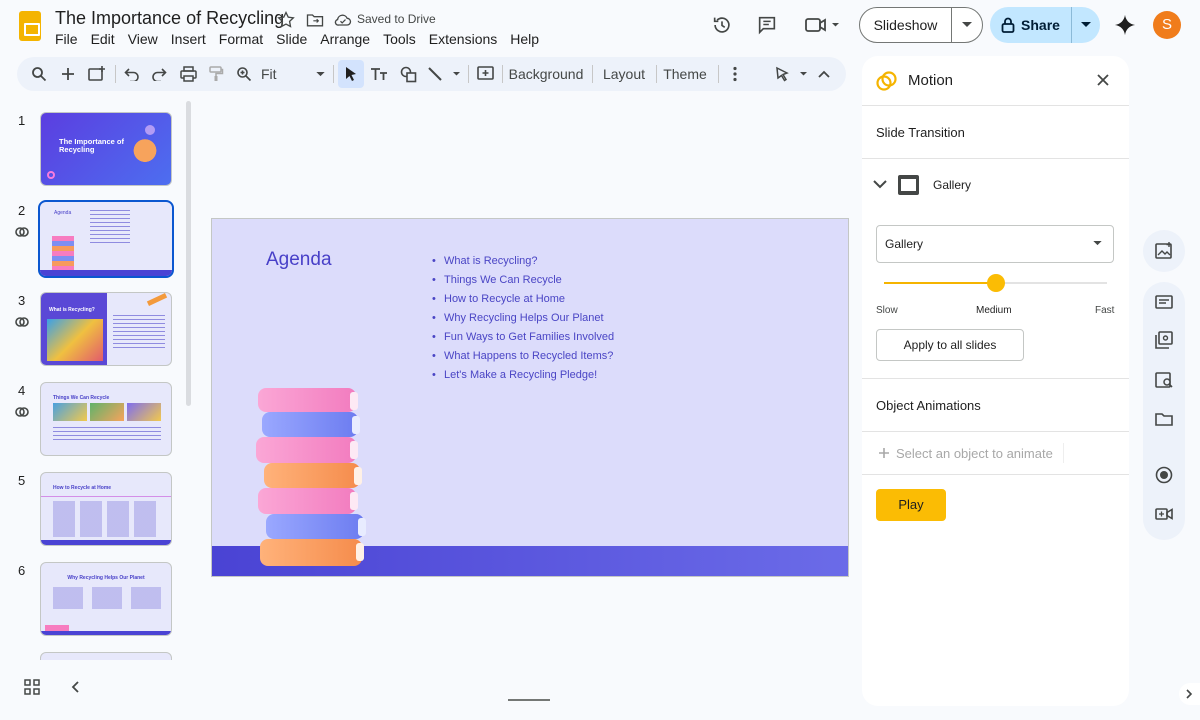 This screenshot has width=1200, height=720. What do you see at coordinates (106, 599) in the screenshot?
I see `slide-thumbnail-6: Why Recycling Helps Our Planet` at bounding box center [106, 599].